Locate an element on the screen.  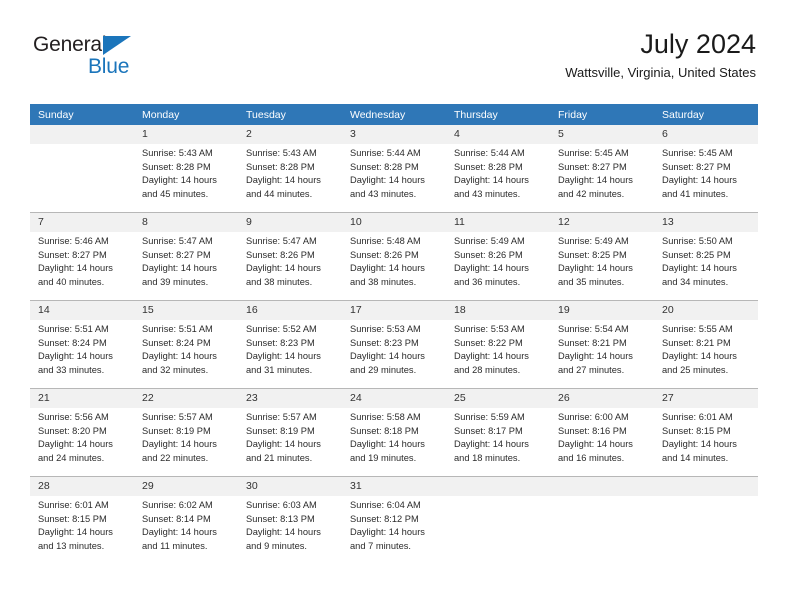
sunset-text: Sunset: 8:14 PM is located at coordinates (176, 518).